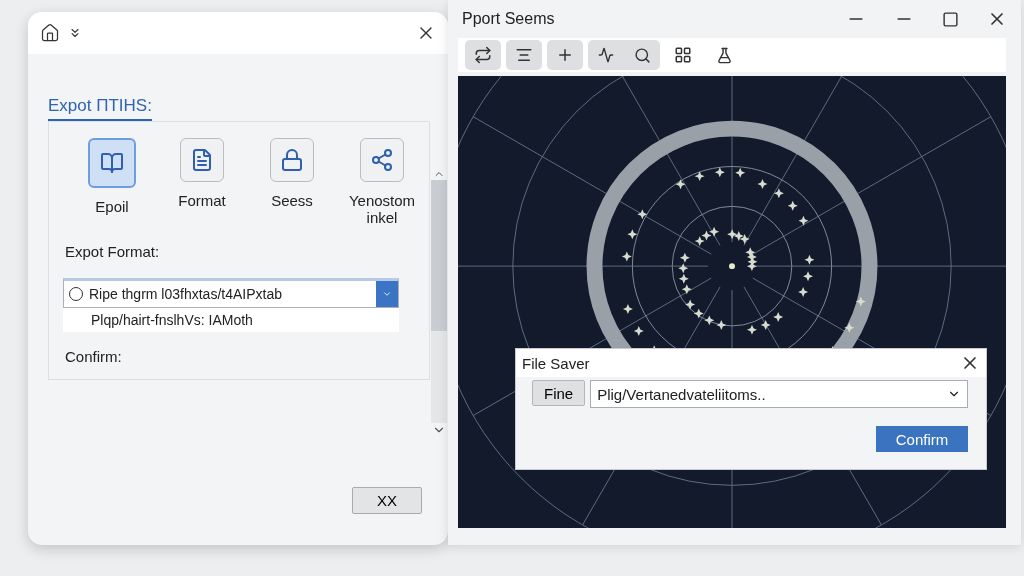  What do you see at coordinates (950, 19) in the screenshot?
I see `maximize-icon` at bounding box center [950, 19].